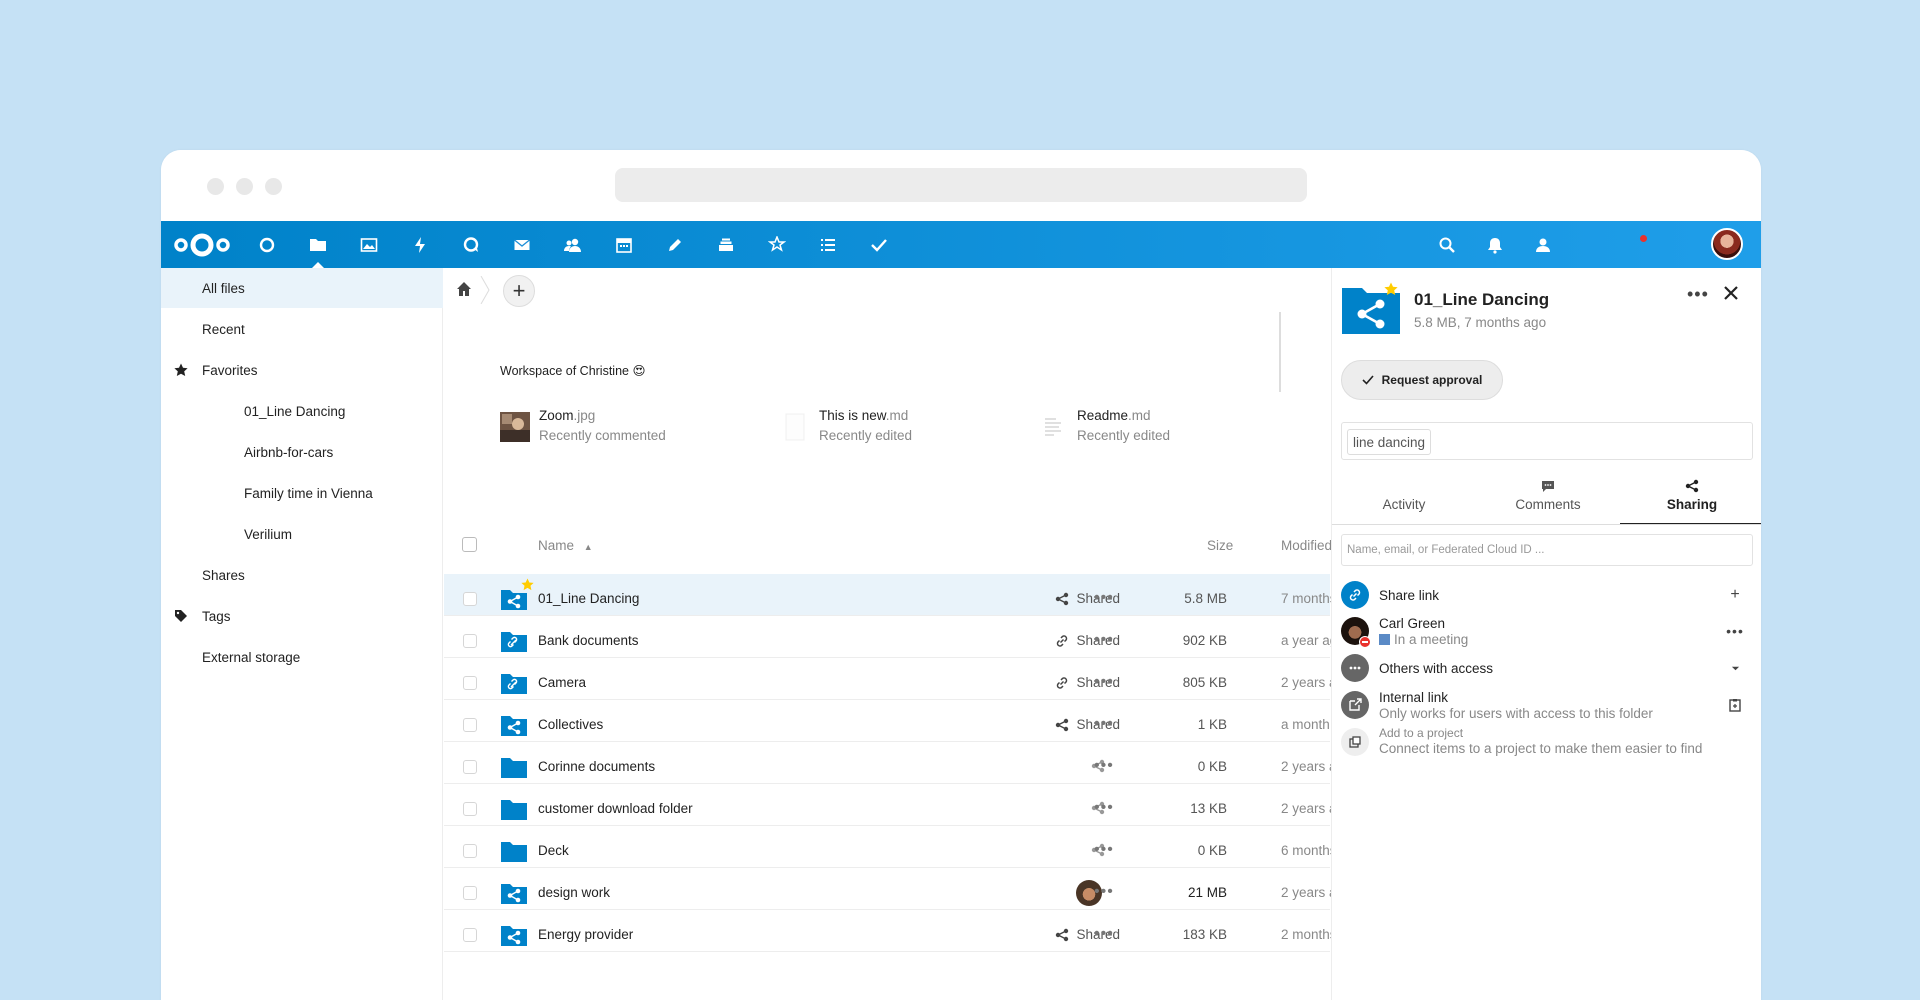 The height and width of the screenshot is (1000, 1920). I want to click on tags-input: line dancing, so click(1547, 441).